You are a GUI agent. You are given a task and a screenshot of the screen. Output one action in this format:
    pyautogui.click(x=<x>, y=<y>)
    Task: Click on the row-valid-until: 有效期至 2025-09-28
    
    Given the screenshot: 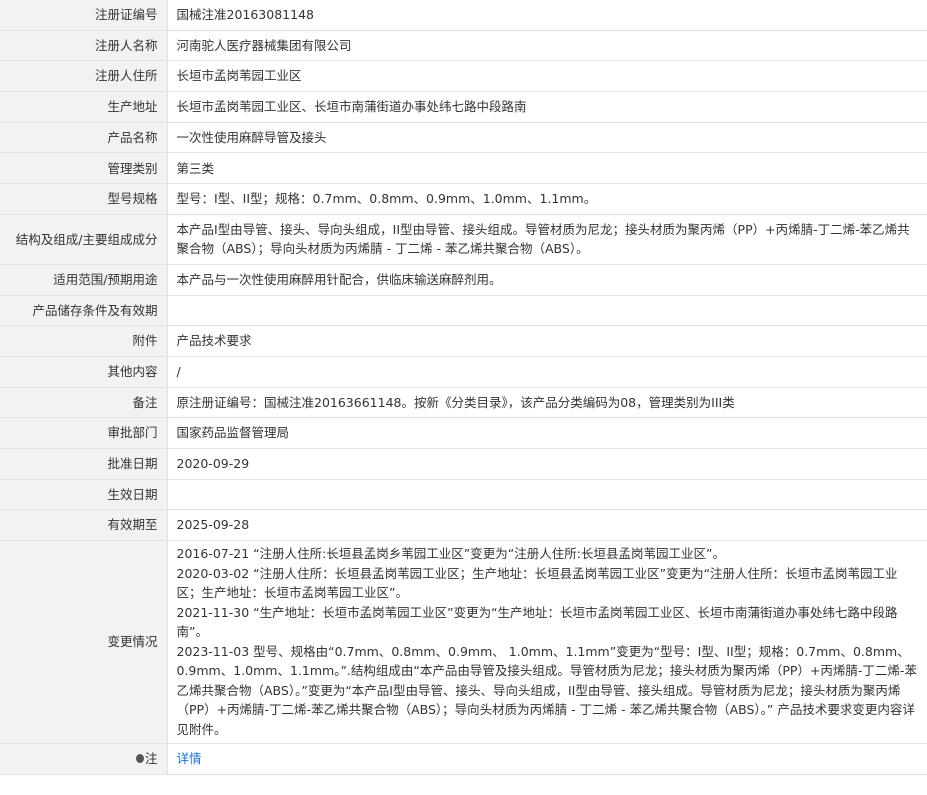 What is the action you would take?
    pyautogui.click(x=463, y=525)
    